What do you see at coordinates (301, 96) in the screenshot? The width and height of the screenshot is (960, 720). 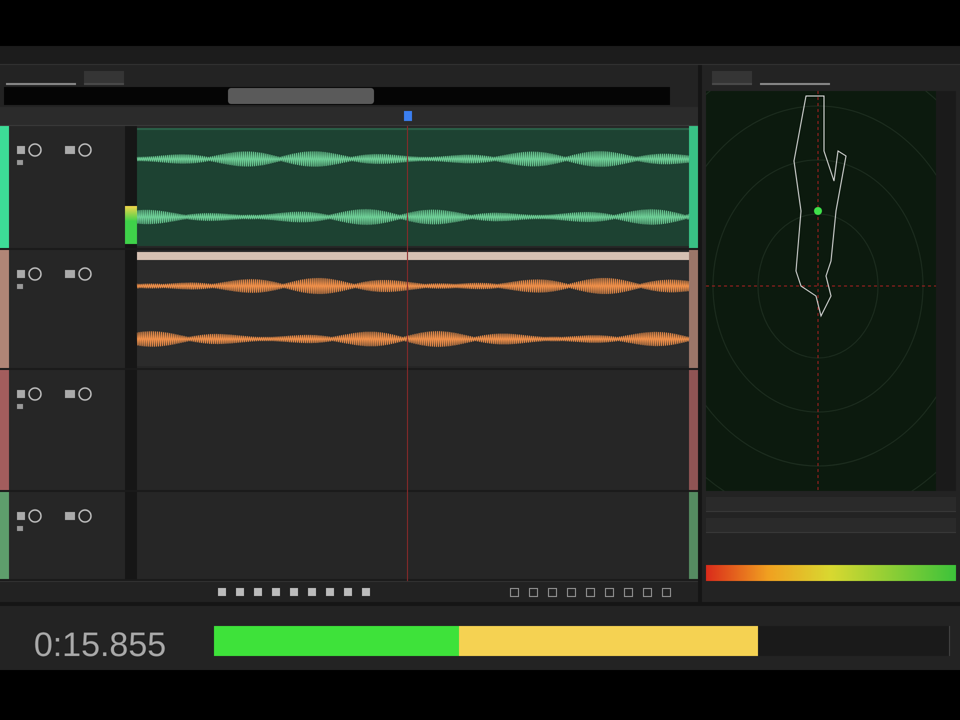 I see `scroll-handle` at bounding box center [301, 96].